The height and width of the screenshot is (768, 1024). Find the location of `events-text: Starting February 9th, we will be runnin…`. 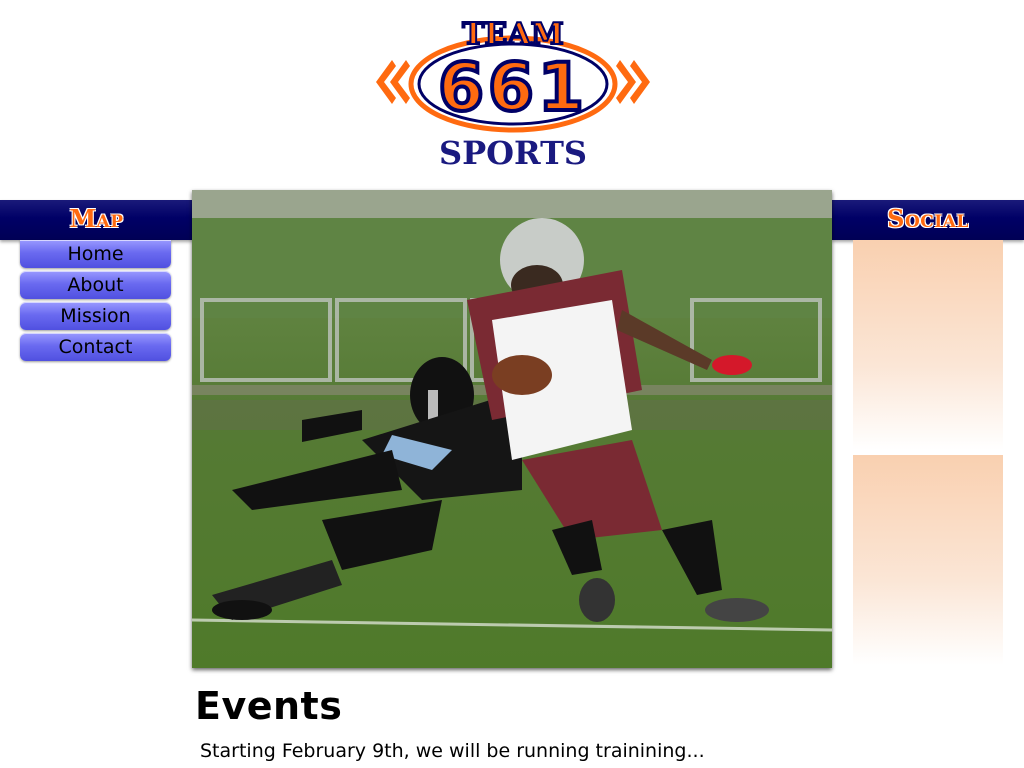

events-text: Starting February 9th, we will be runnin… is located at coordinates (452, 751).